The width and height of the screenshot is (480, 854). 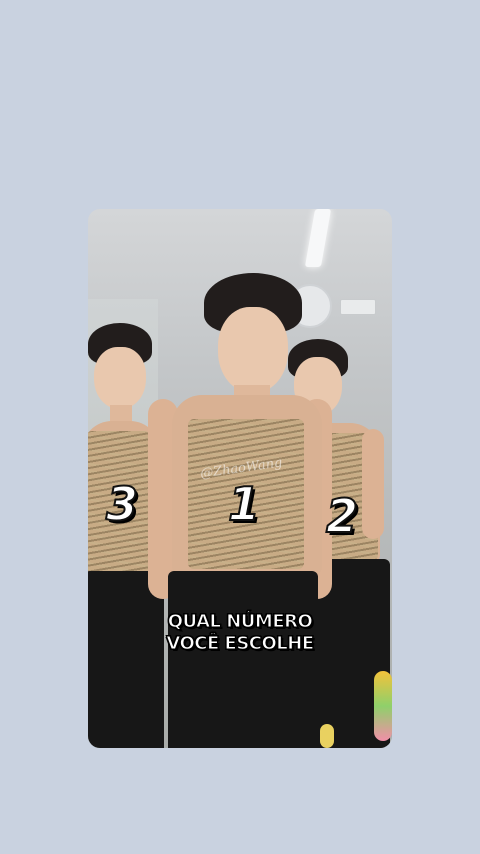 What do you see at coordinates (318, 238) in the screenshot?
I see `ceiling-light` at bounding box center [318, 238].